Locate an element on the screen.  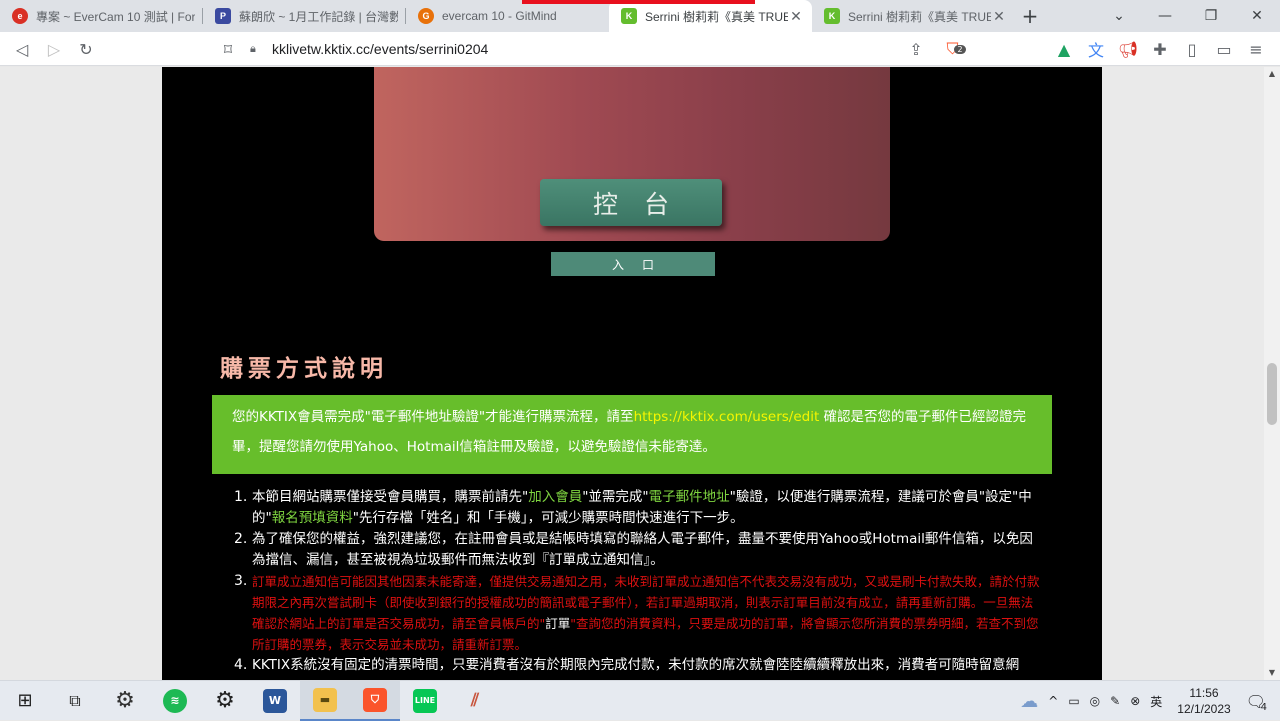
system-tray: ☁ ^ ▭ ◎ ✎ ⊗ 英 11:56 12/1/2023 🗨︎ 4 is located at coordinates (1147, 701).